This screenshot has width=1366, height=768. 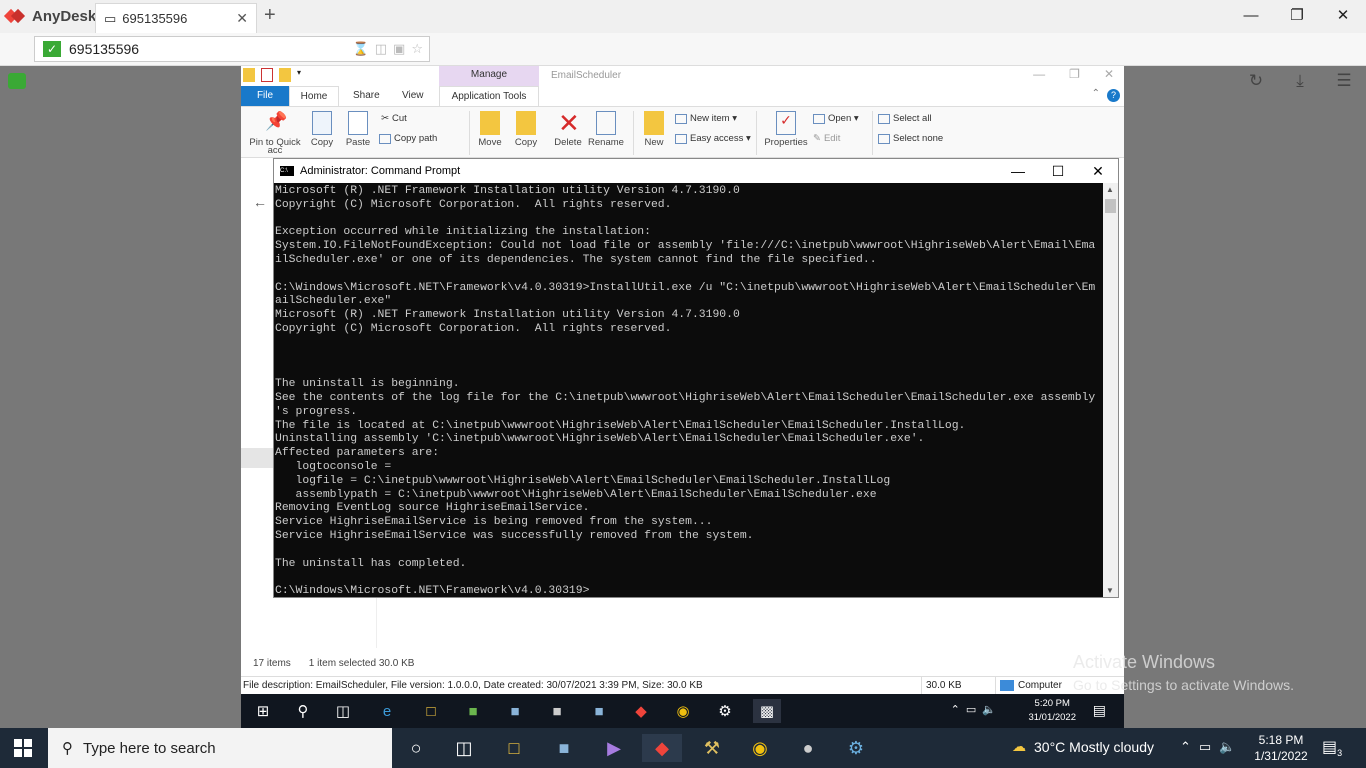 What do you see at coordinates (1113, 95) in the screenshot?
I see `help-icon: ?` at bounding box center [1113, 95].